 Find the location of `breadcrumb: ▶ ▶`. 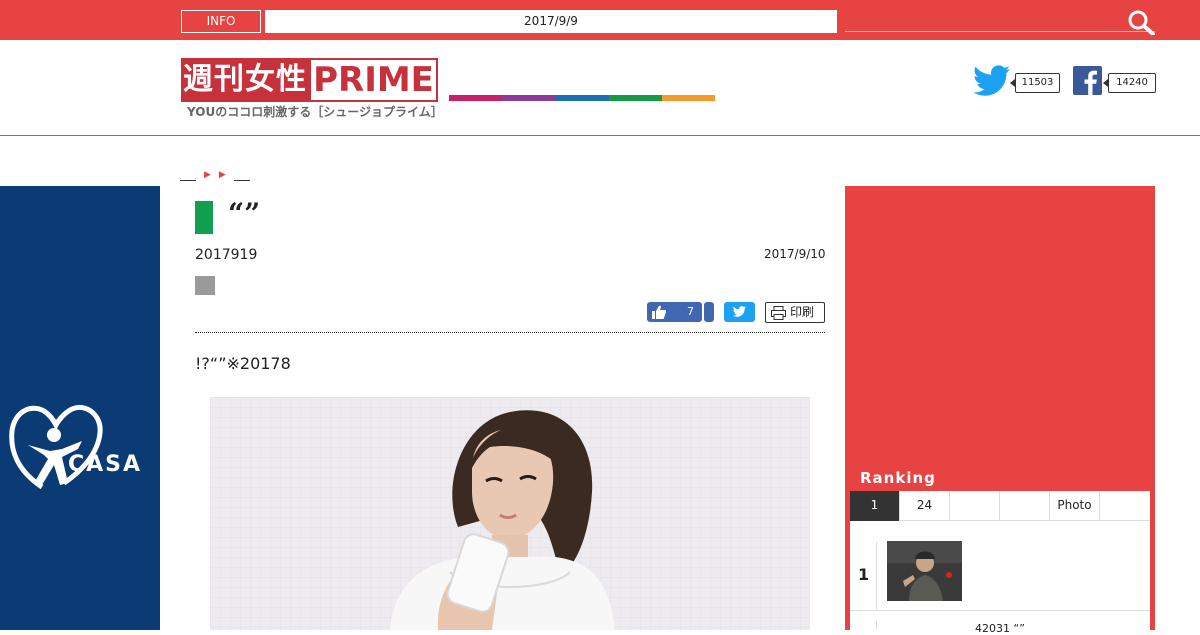

breadcrumb: ▶ ▶ is located at coordinates (215, 175).